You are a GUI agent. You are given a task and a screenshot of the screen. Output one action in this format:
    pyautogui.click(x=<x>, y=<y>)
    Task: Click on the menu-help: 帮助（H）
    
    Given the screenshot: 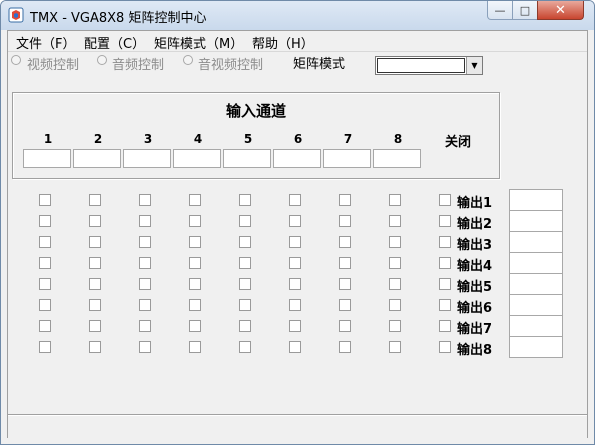 What is the action you would take?
    pyautogui.click(x=283, y=42)
    